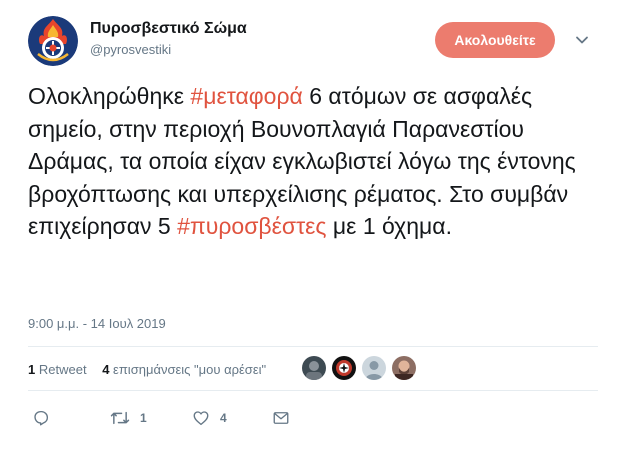 This screenshot has height=458, width=626. Describe the element at coordinates (223, 418) in the screenshot. I see `like-count: 4` at that location.